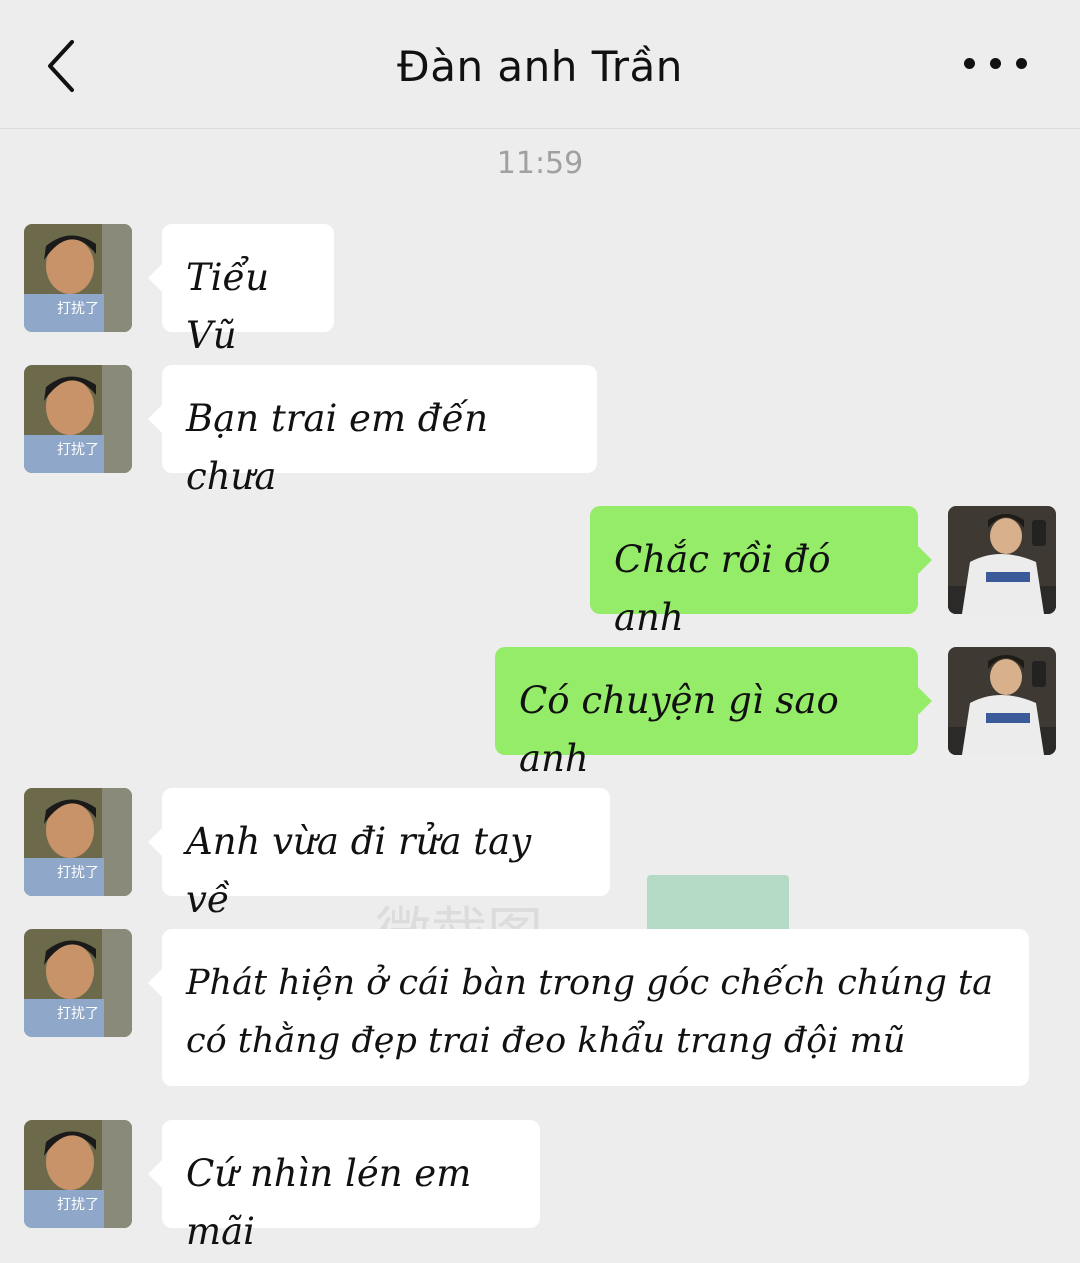 This screenshot has width=1080, height=1263. Describe the element at coordinates (372, 431) in the screenshot. I see `message-bubble-incoming: Bạn trai em đến chưa` at that location.